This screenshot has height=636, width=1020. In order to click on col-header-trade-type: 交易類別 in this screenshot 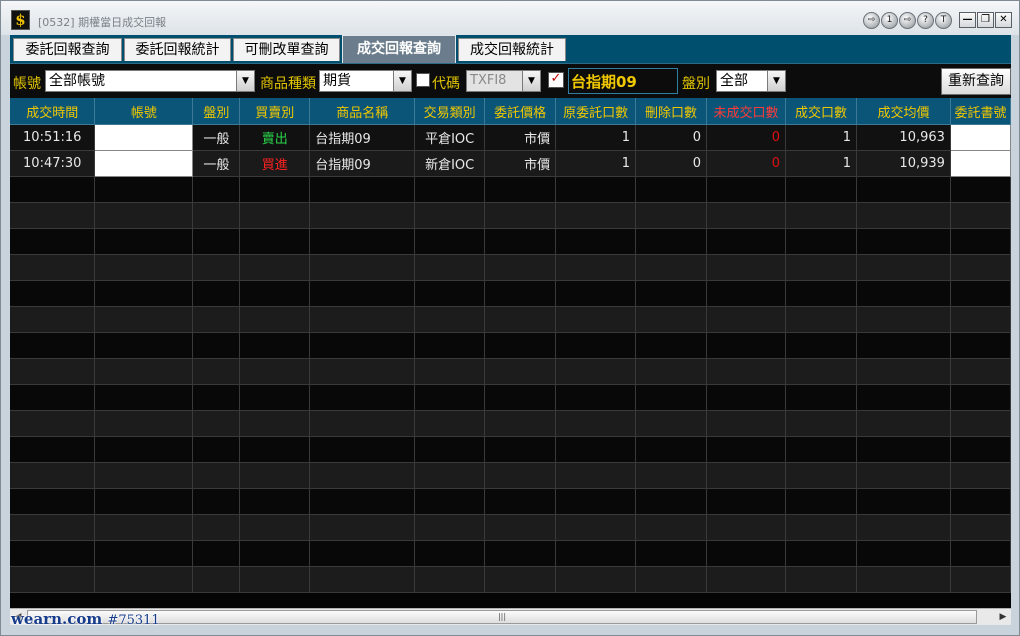, I will do `click(450, 111)`.